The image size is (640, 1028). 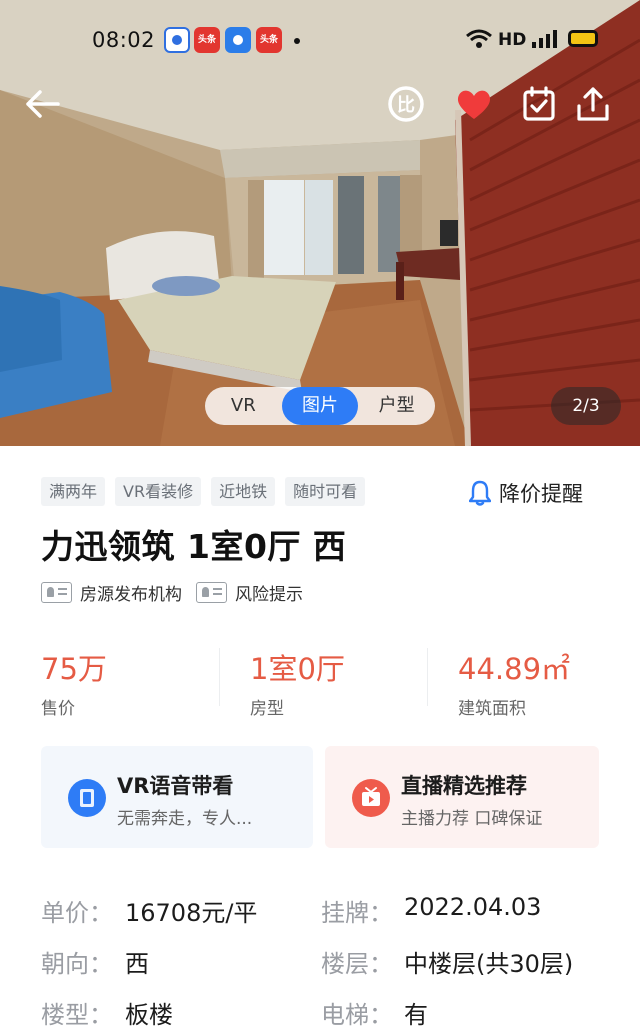 I want to click on notification-dot-icon, so click(x=297, y=41).